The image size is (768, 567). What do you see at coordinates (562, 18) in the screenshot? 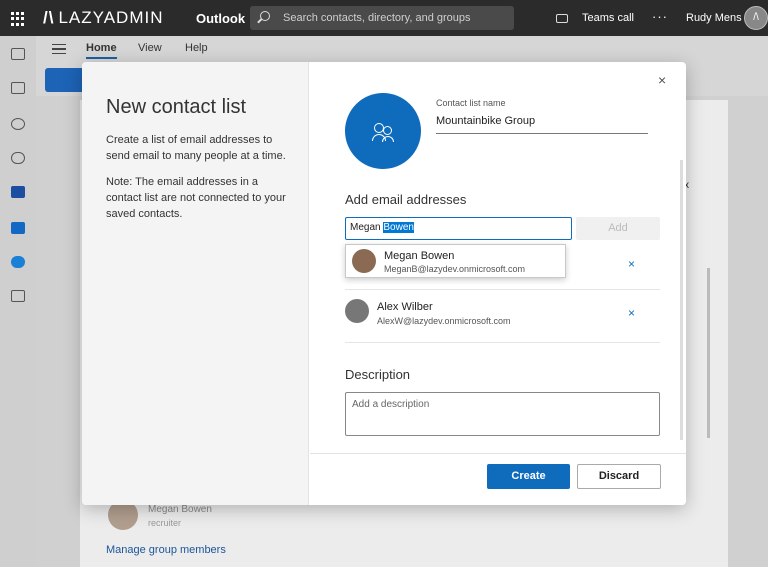
I see `video-camera-icon` at bounding box center [562, 18].